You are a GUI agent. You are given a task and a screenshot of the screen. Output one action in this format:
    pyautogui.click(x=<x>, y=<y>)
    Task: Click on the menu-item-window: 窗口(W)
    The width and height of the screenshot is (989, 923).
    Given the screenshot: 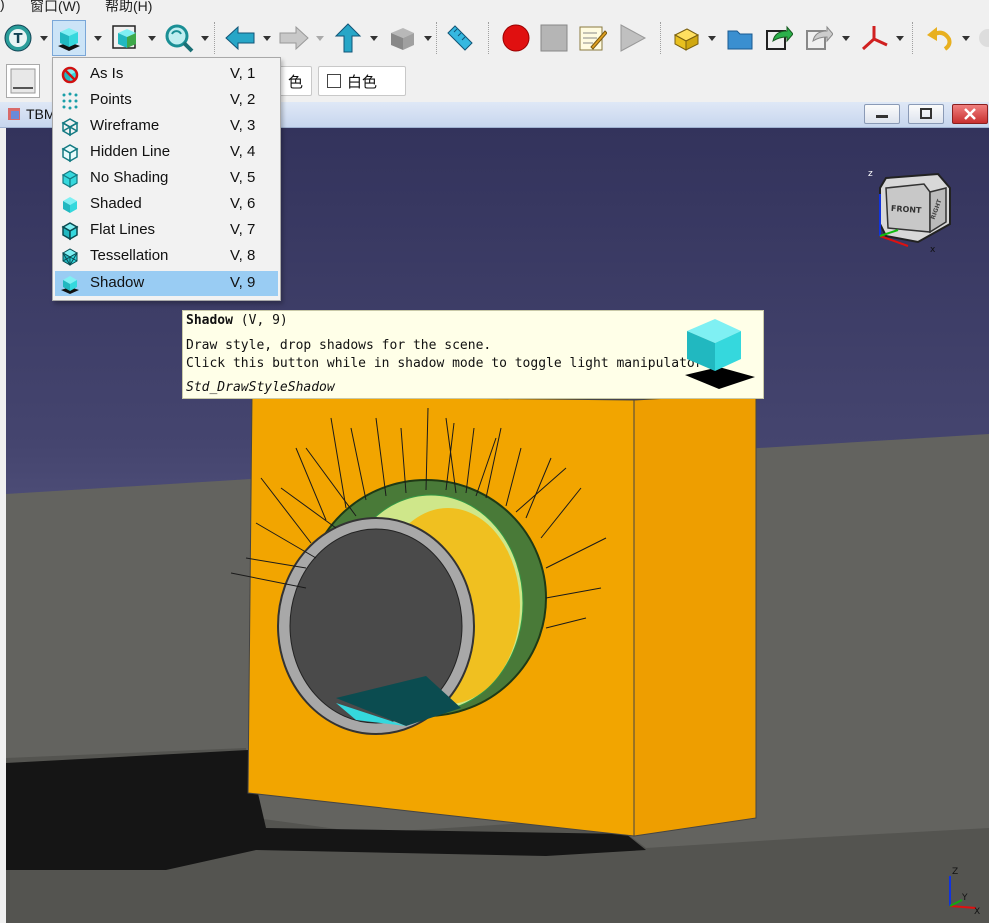 What is the action you would take?
    pyautogui.click(x=55, y=8)
    